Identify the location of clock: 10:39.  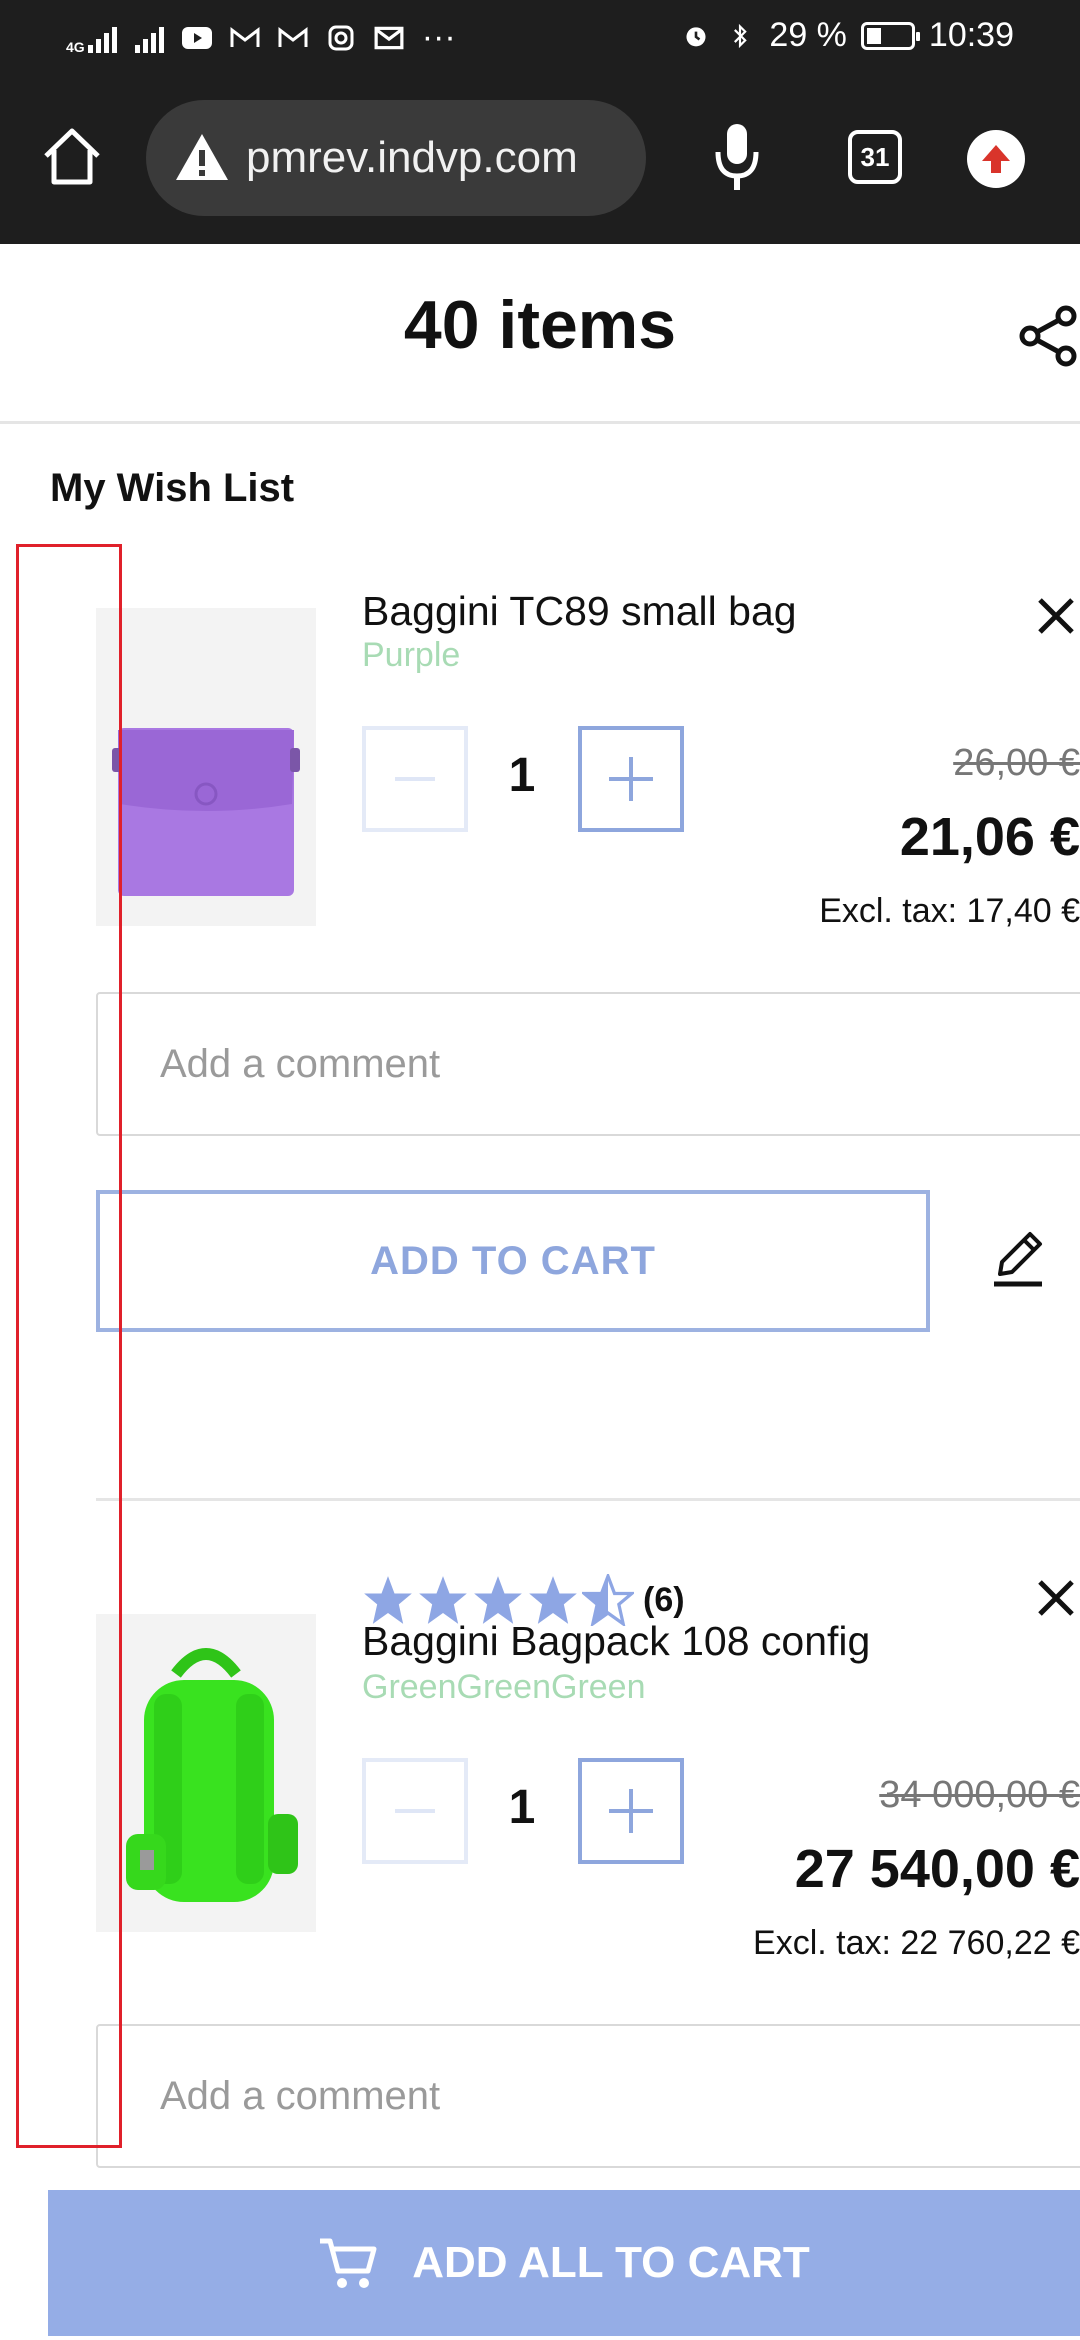
(971, 35).